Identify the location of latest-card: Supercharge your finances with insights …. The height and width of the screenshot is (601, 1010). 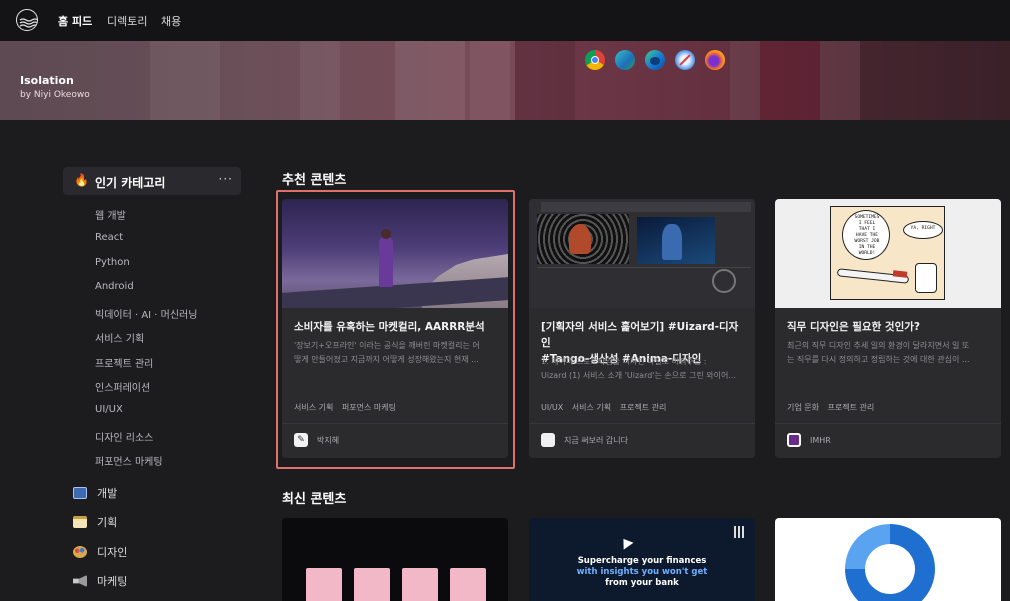
(642, 559).